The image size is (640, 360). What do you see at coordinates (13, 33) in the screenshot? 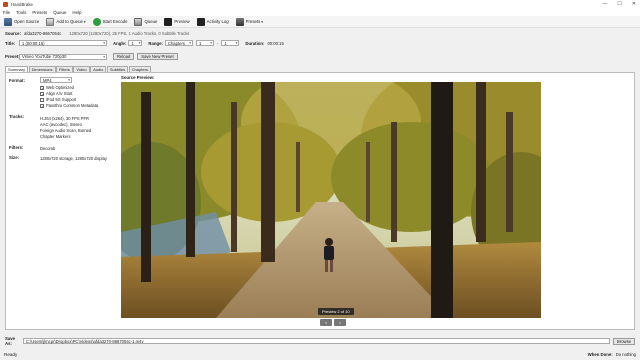
I see `source-label: Source:` at bounding box center [13, 33].